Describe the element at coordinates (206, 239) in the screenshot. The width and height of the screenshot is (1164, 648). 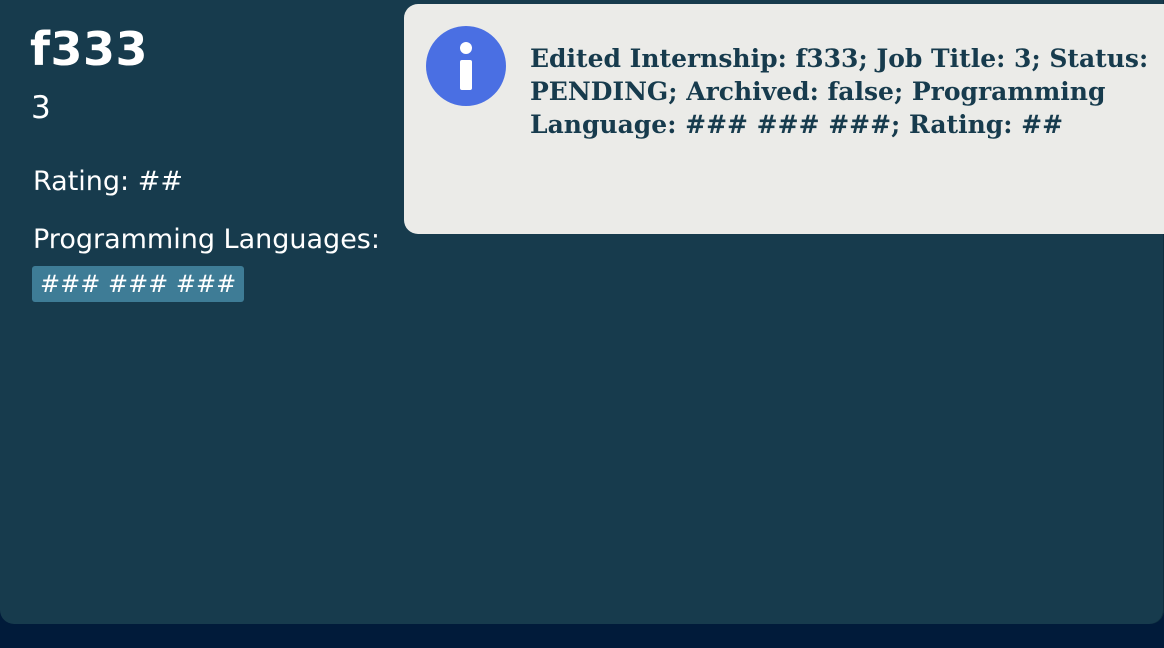
I see `programming-languages-label: Programming Languages:` at that location.